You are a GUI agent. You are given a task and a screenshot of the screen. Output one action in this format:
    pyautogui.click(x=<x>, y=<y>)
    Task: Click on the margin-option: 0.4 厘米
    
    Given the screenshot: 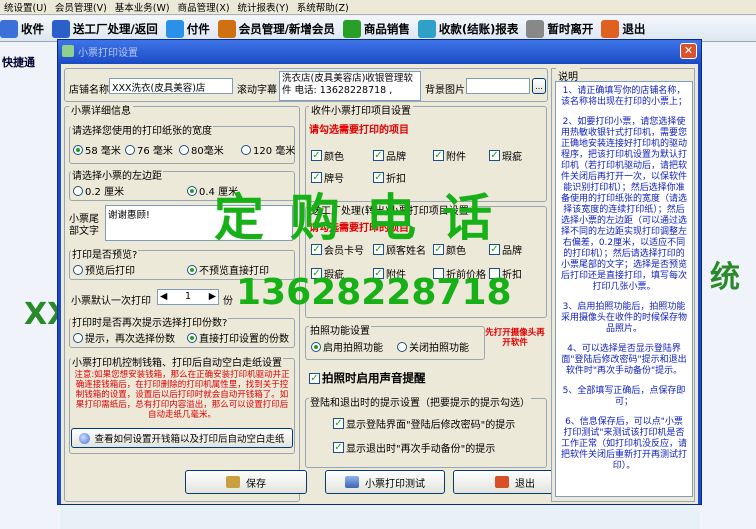 What is the action you would take?
    pyautogui.click(x=212, y=190)
    